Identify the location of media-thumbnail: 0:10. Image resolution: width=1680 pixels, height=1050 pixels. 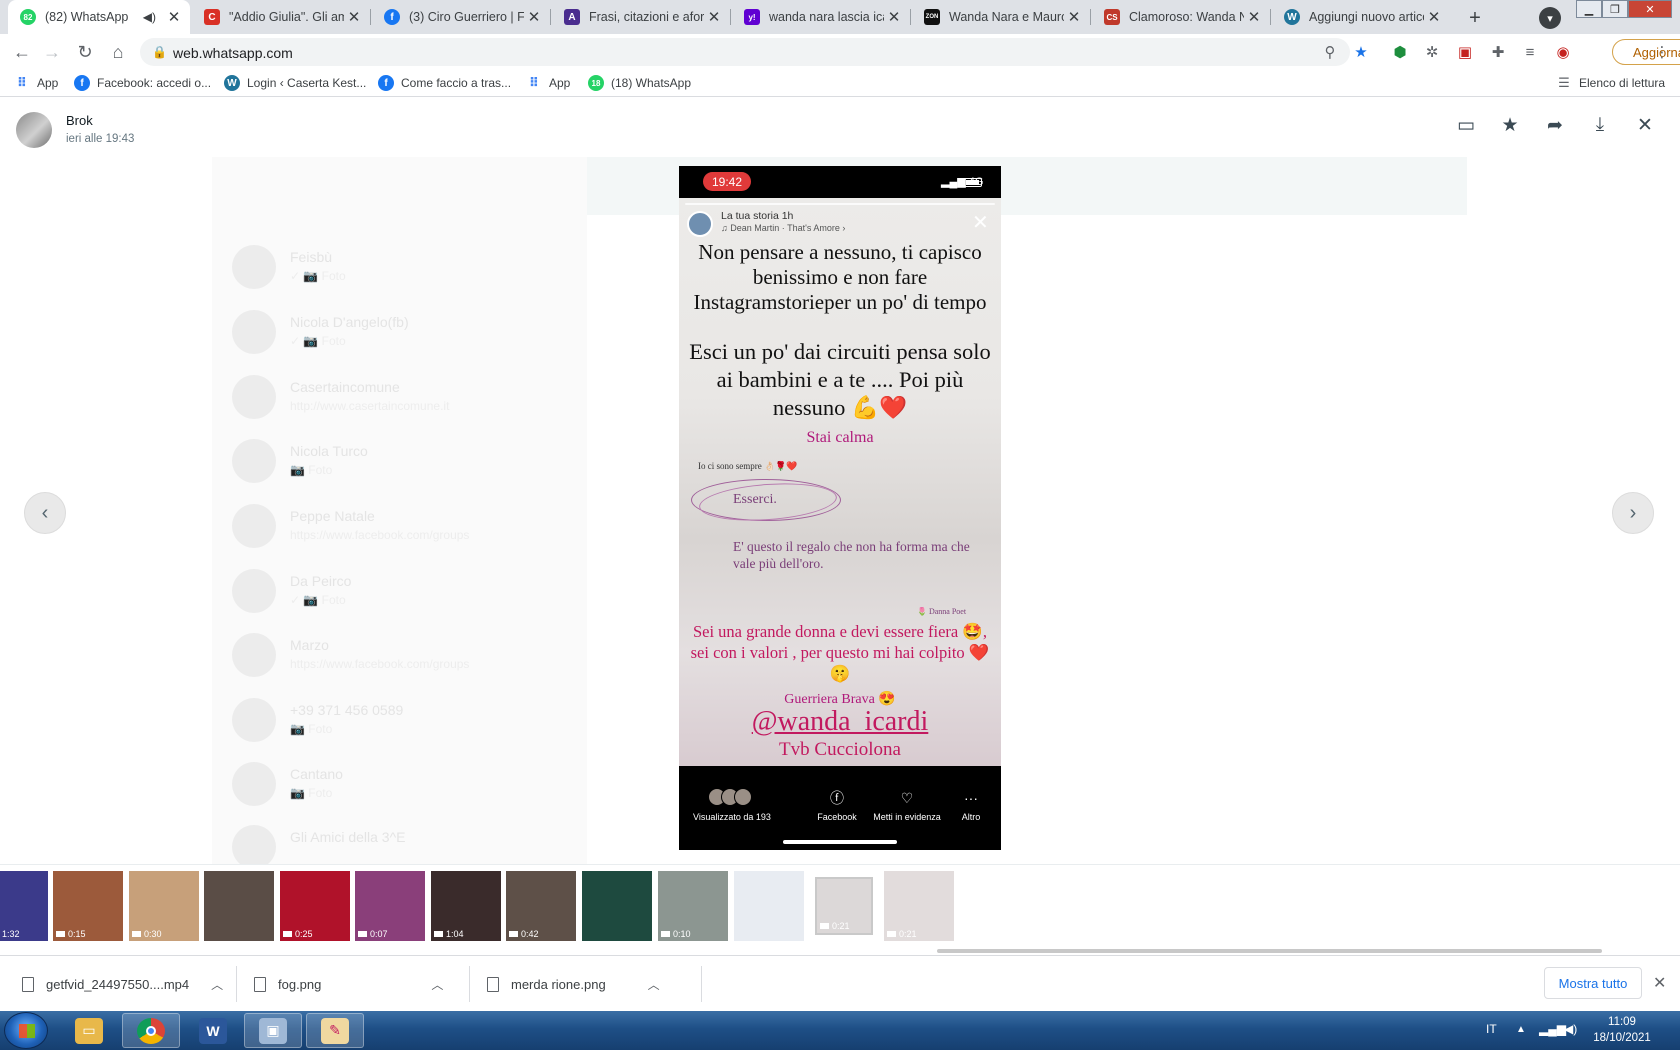
(693, 906).